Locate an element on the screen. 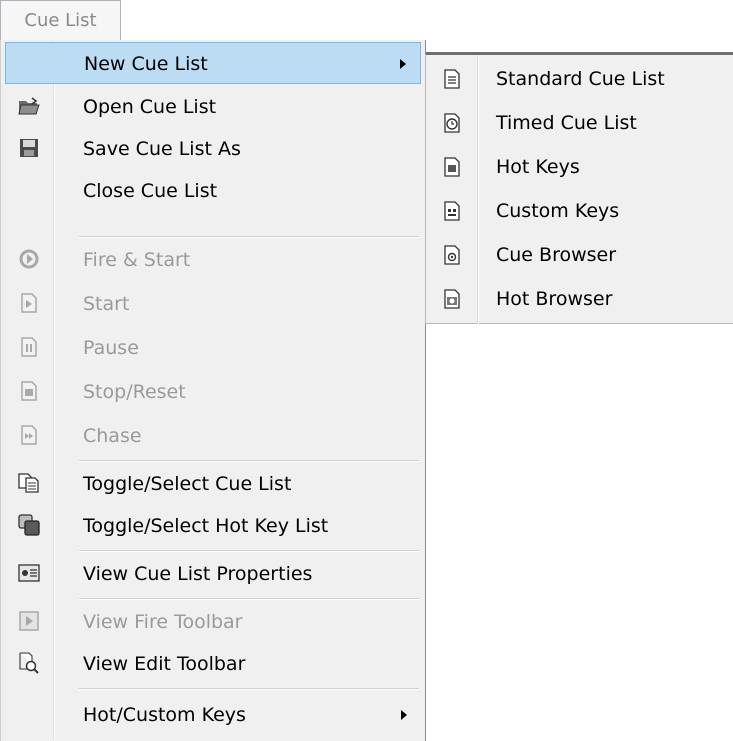 This screenshot has width=733, height=741. hot-keys-icon is located at coordinates (452, 167).